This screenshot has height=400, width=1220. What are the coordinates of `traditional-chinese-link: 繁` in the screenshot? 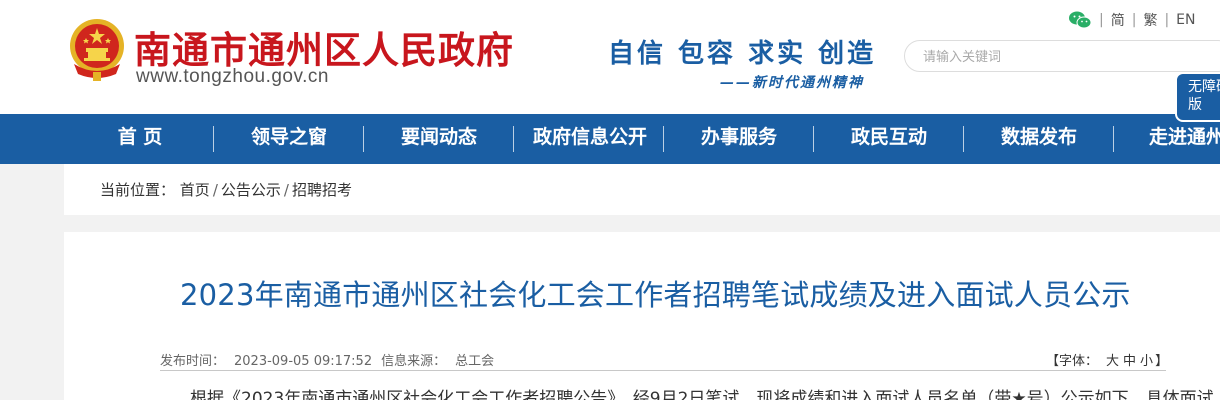 It's located at (1150, 20).